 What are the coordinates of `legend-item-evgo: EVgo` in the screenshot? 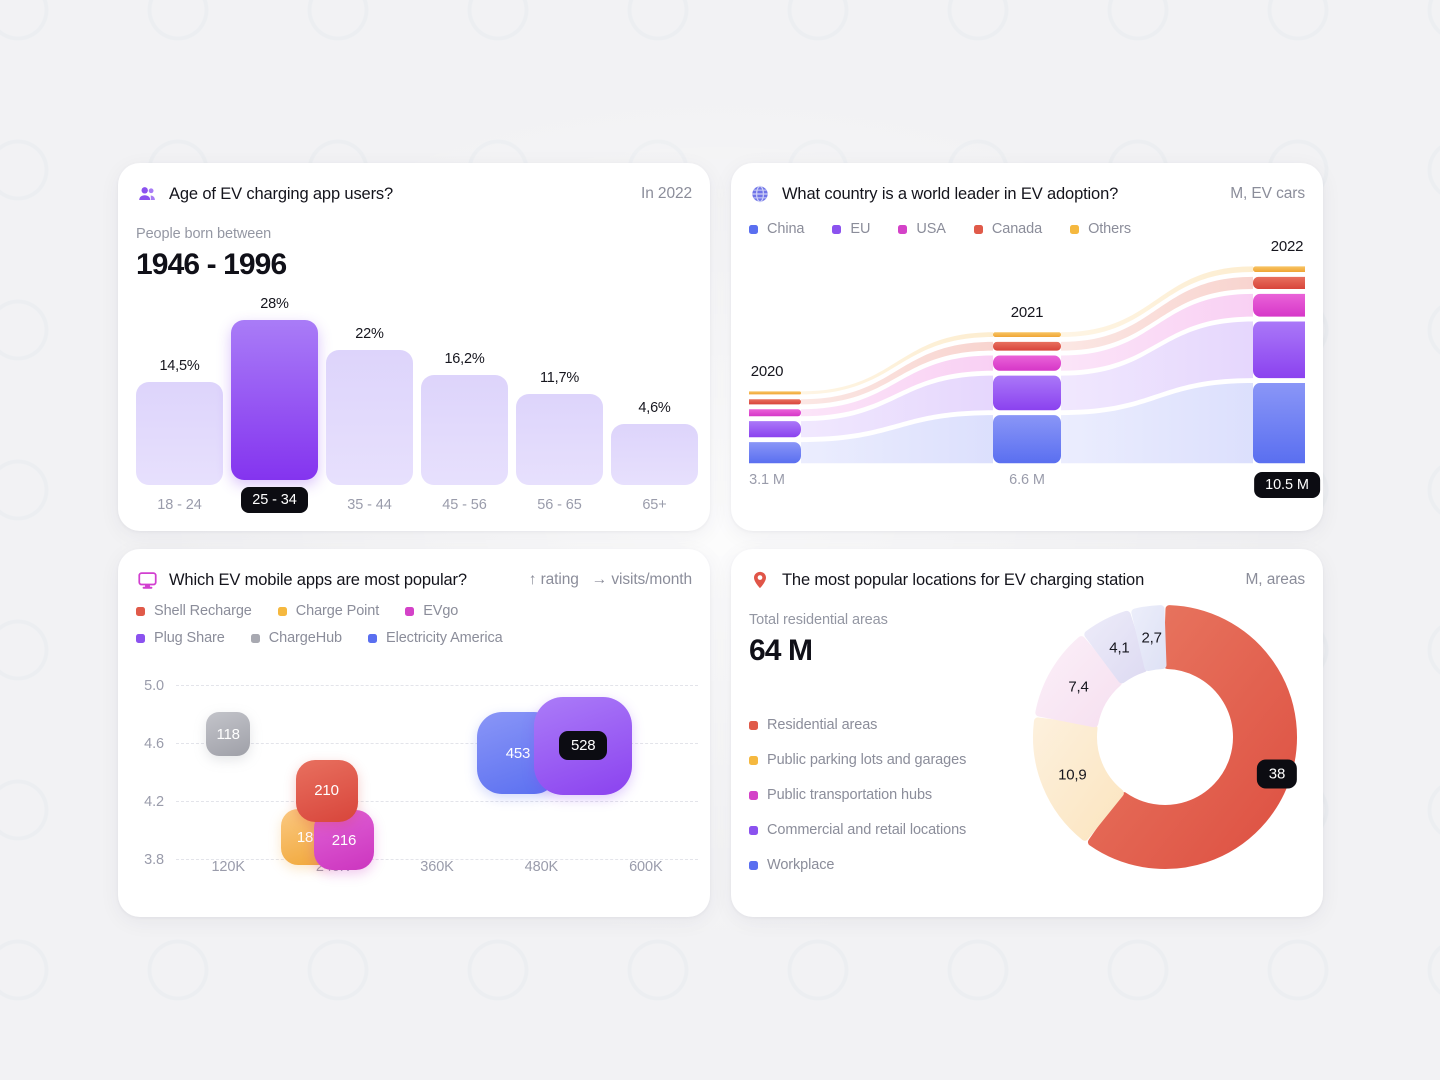 It's located at (431, 611).